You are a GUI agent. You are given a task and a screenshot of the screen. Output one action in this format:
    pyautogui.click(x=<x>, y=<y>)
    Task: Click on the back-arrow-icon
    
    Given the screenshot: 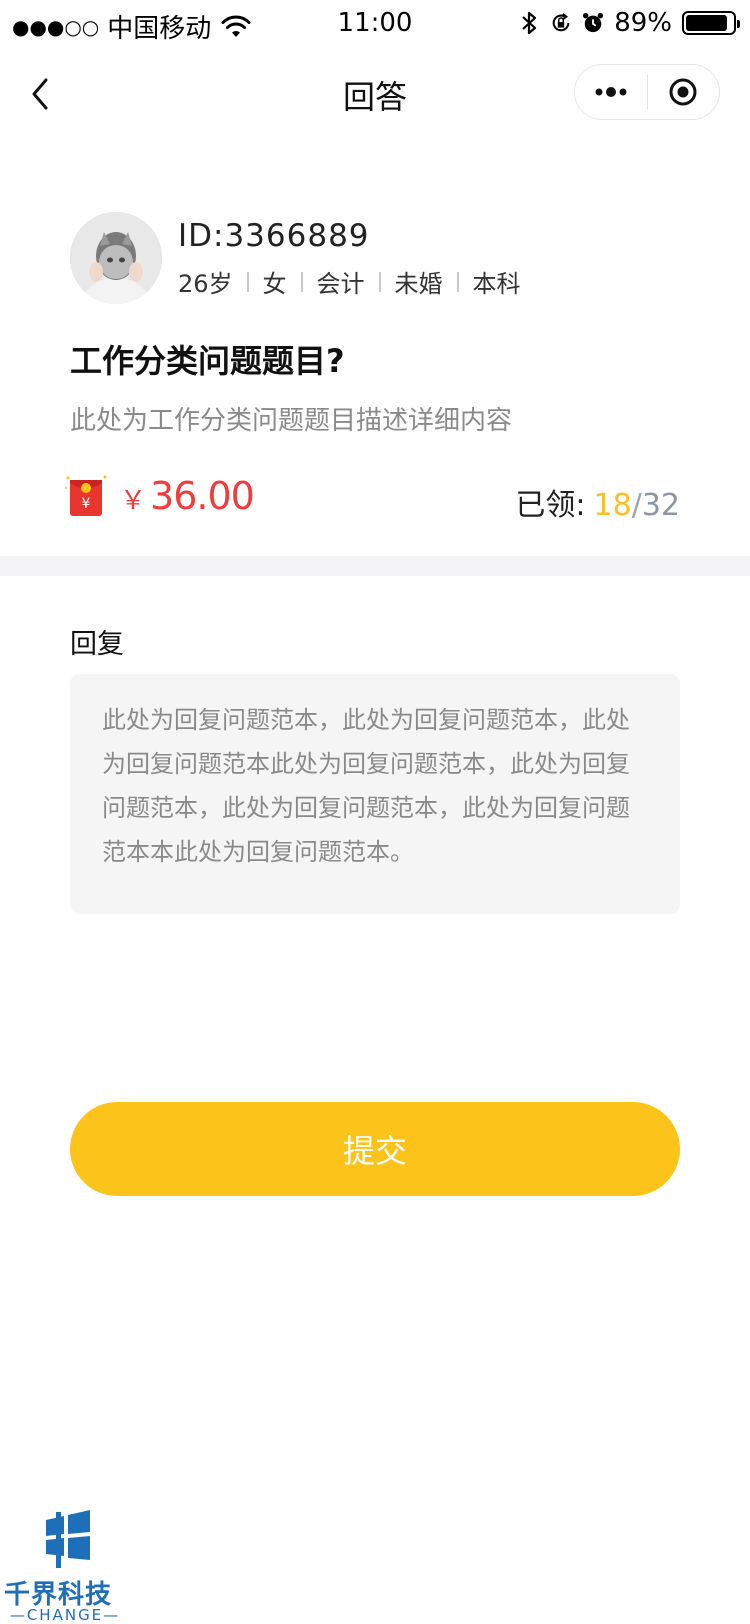 What is the action you would take?
    pyautogui.click(x=40, y=94)
    